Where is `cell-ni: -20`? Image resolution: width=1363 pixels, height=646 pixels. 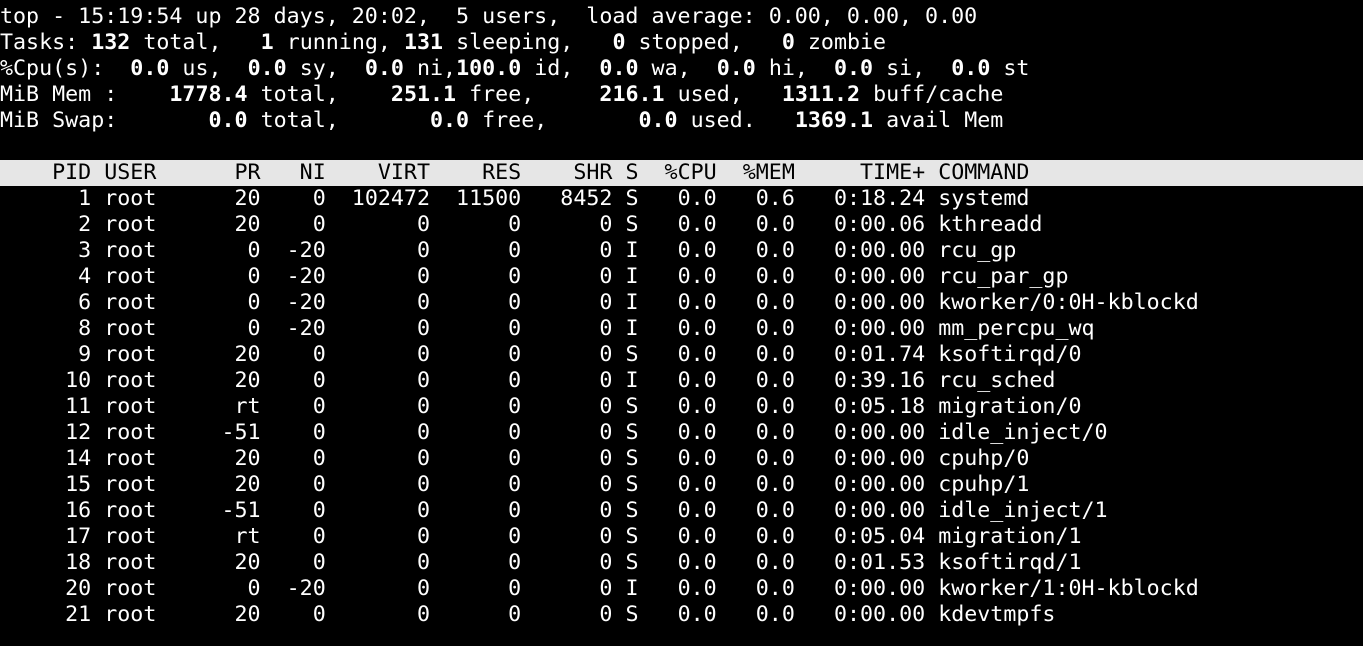 cell-ni: -20 is located at coordinates (299, 302).